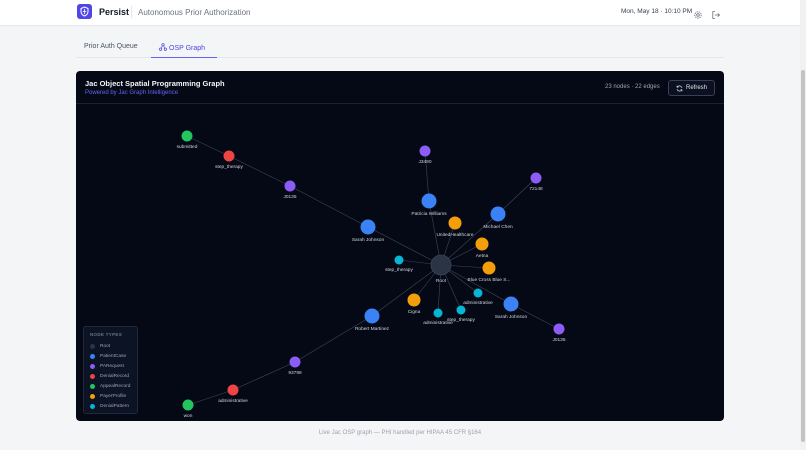 The image size is (806, 450). I want to click on legend-title: NODE TYPES, so click(106, 334).